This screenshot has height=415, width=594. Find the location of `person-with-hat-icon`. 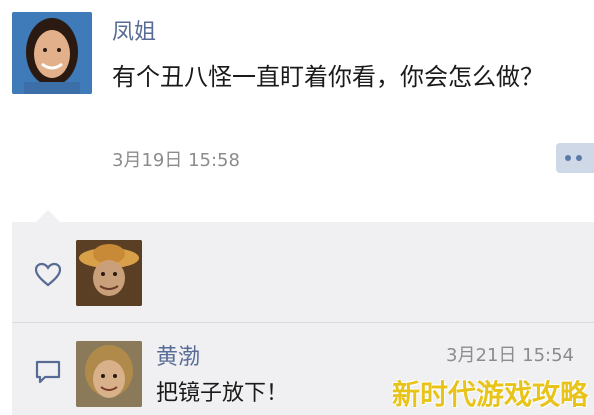

person-with-hat-icon is located at coordinates (109, 273).